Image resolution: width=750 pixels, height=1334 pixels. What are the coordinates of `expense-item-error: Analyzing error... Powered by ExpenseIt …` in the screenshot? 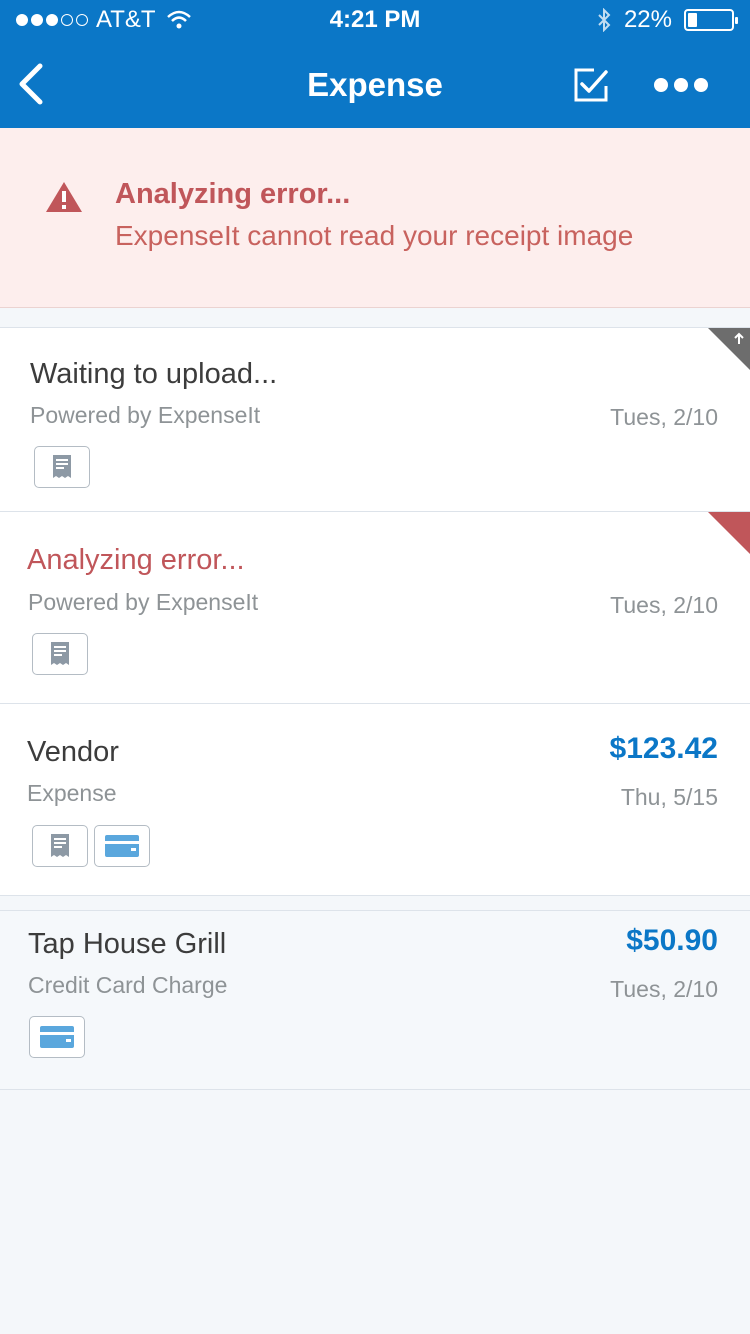 It's located at (375, 607).